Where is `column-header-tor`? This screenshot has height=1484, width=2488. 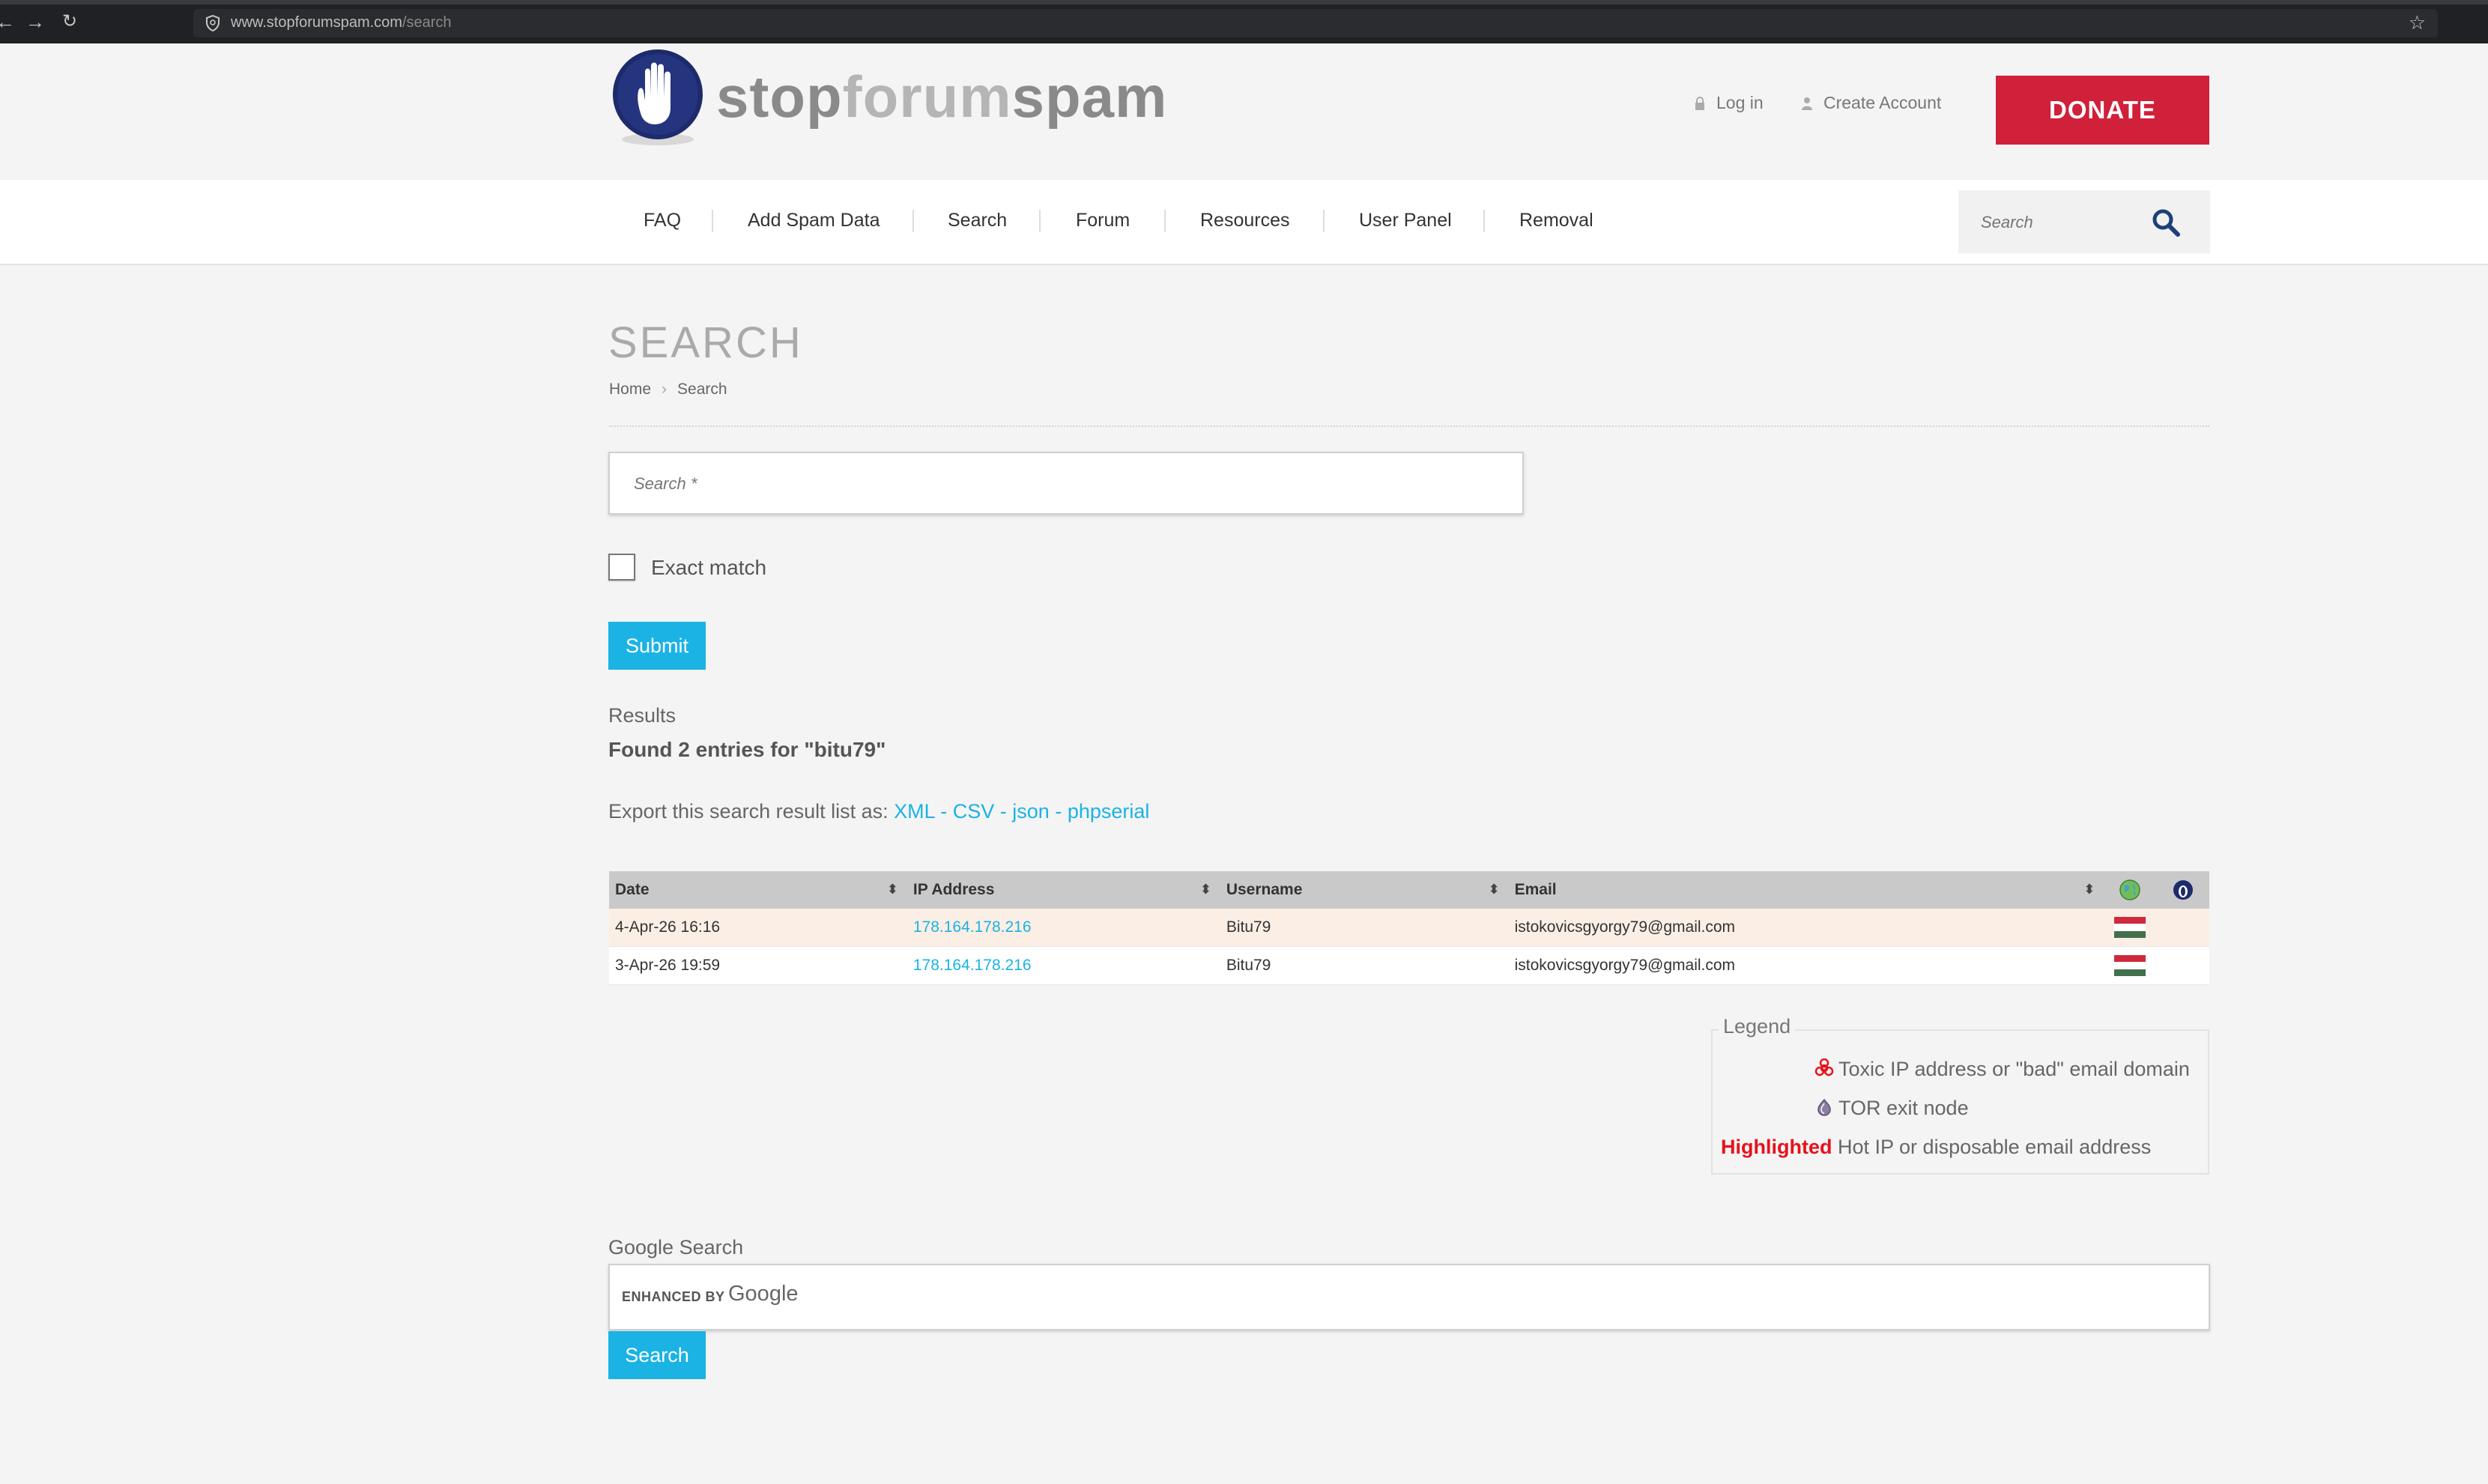
column-header-tor is located at coordinates (2182, 890).